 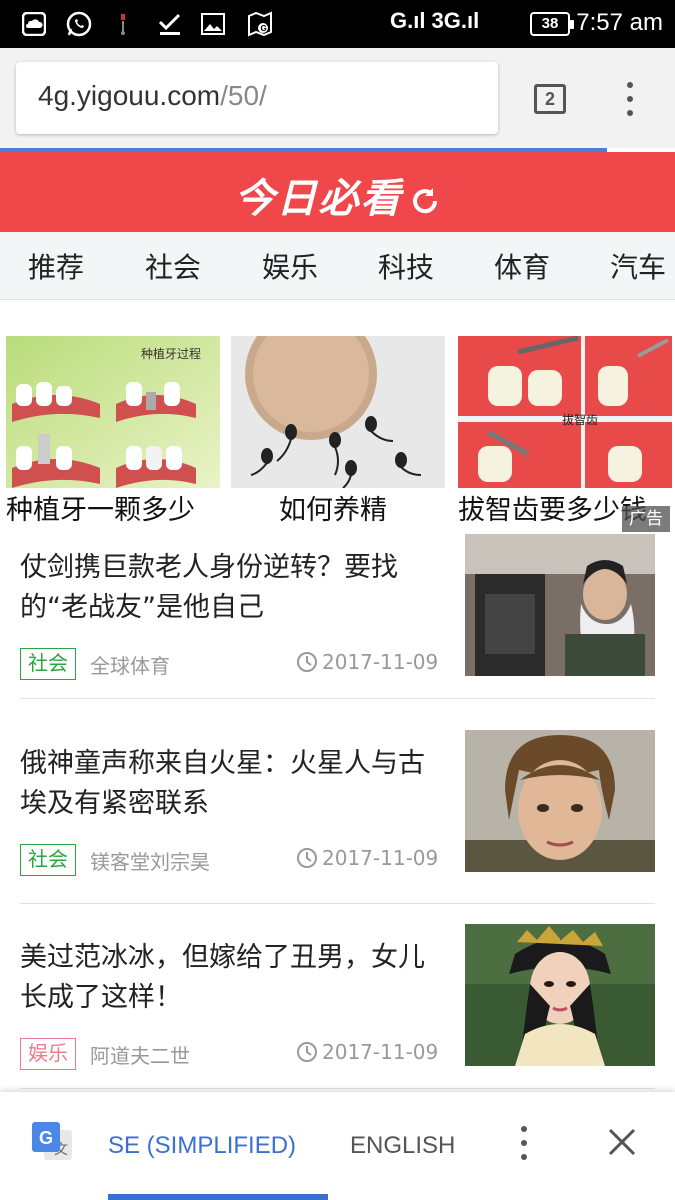 I want to click on news-title: 俄神童声称来自火星：火星人与古埃及有紧密联系, so click(x=232, y=784).